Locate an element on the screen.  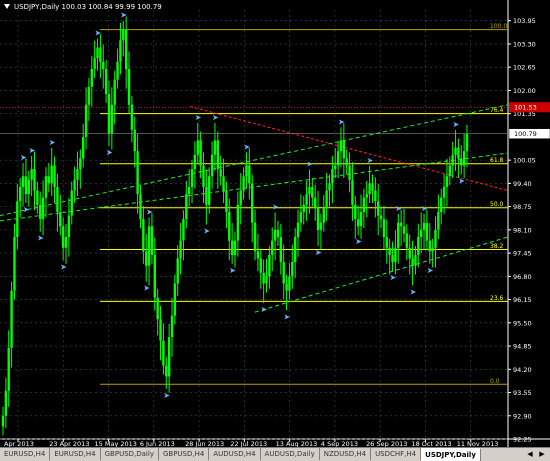
tab-eurusd-h4-2: EURUSD,H4 is located at coordinates (75, 454).